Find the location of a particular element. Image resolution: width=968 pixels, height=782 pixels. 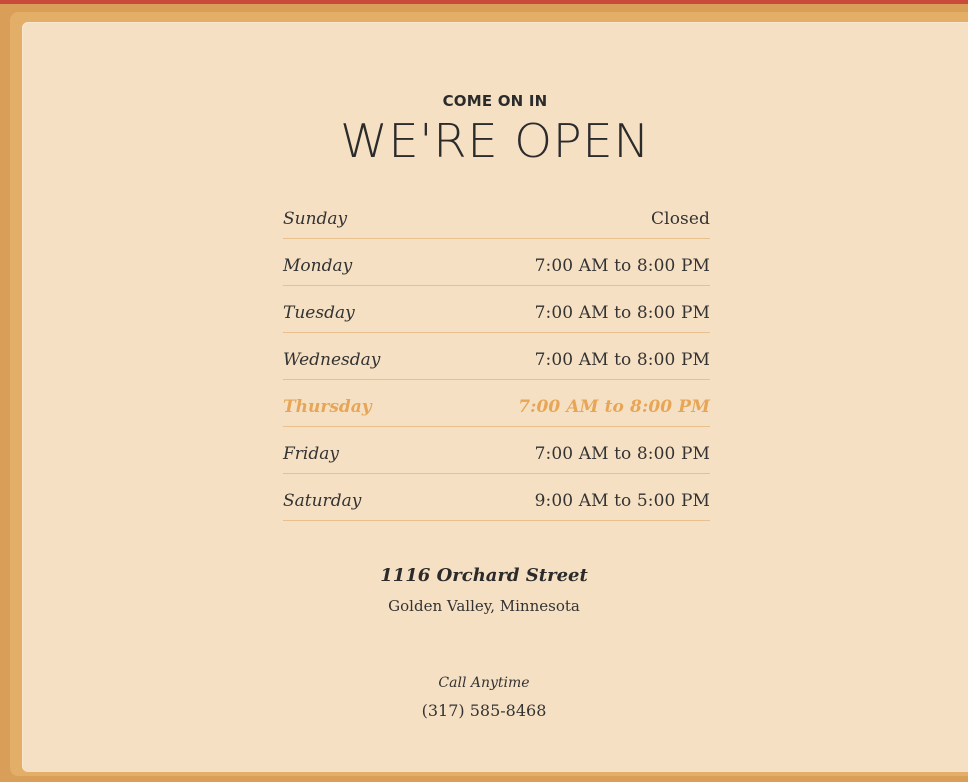

section-eyebrow: COME ON IN is located at coordinates (495, 101).